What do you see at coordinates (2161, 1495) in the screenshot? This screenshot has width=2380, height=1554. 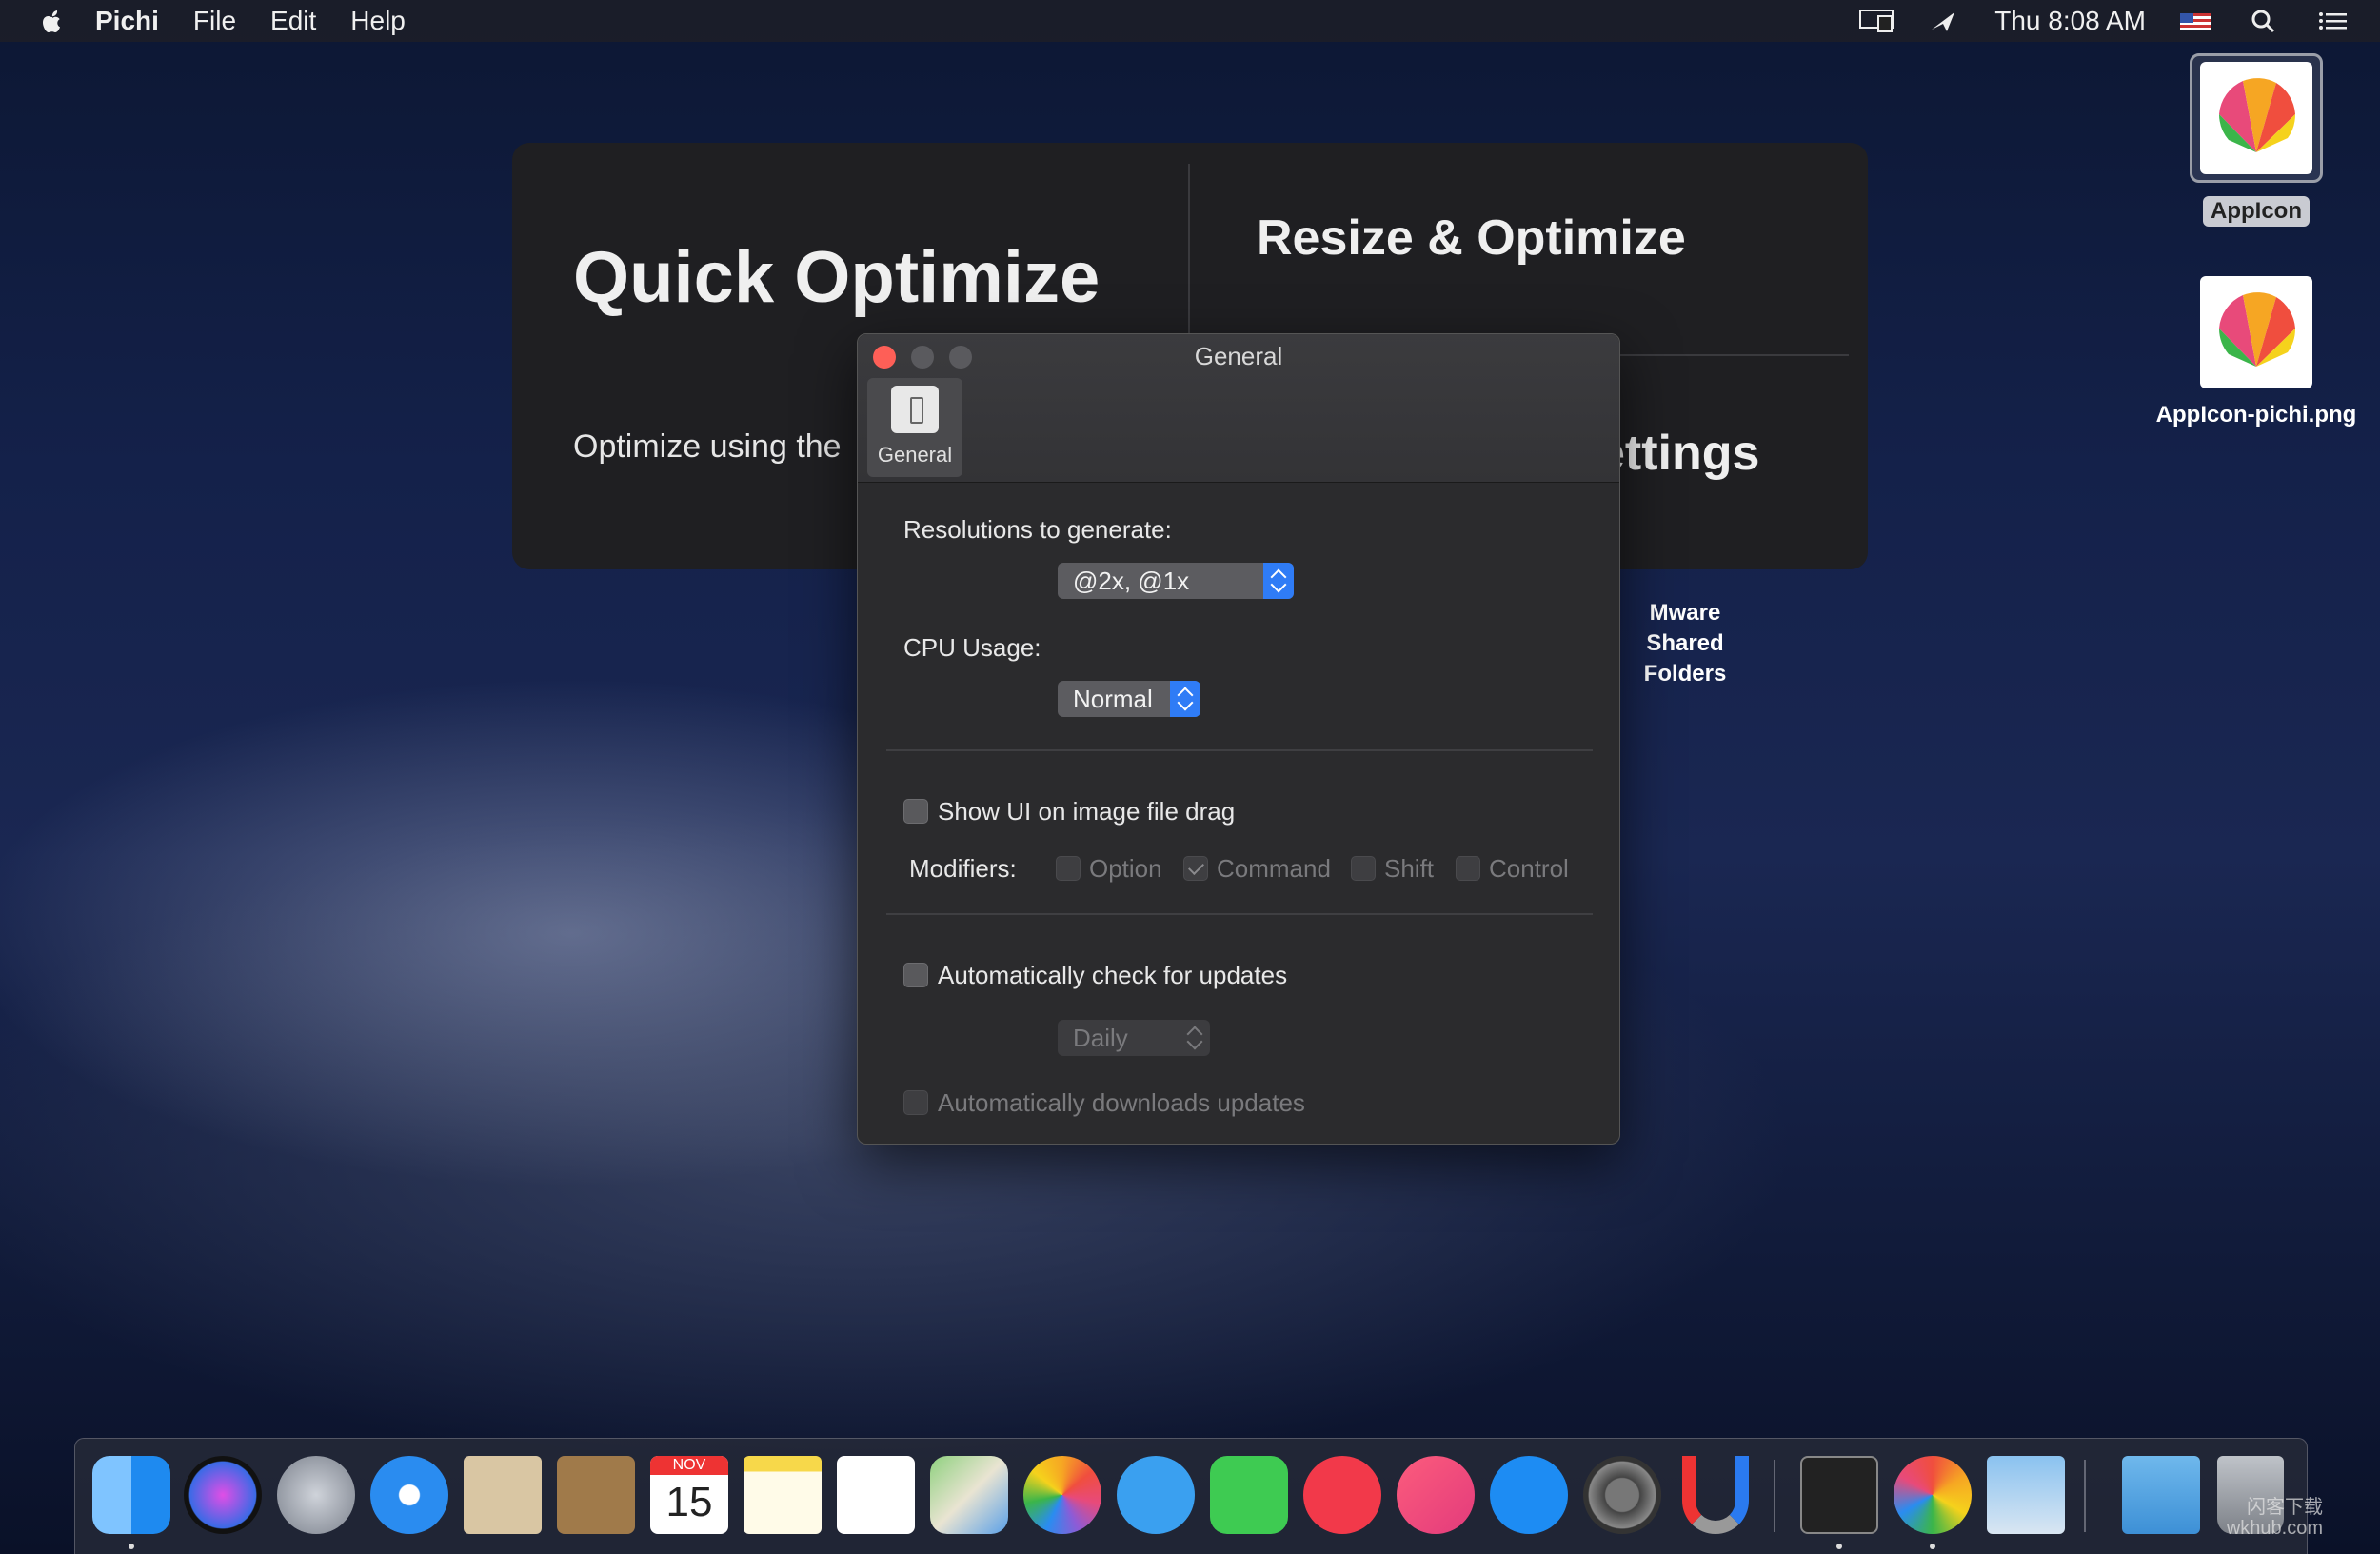 I see `downloads-folder-icon` at bounding box center [2161, 1495].